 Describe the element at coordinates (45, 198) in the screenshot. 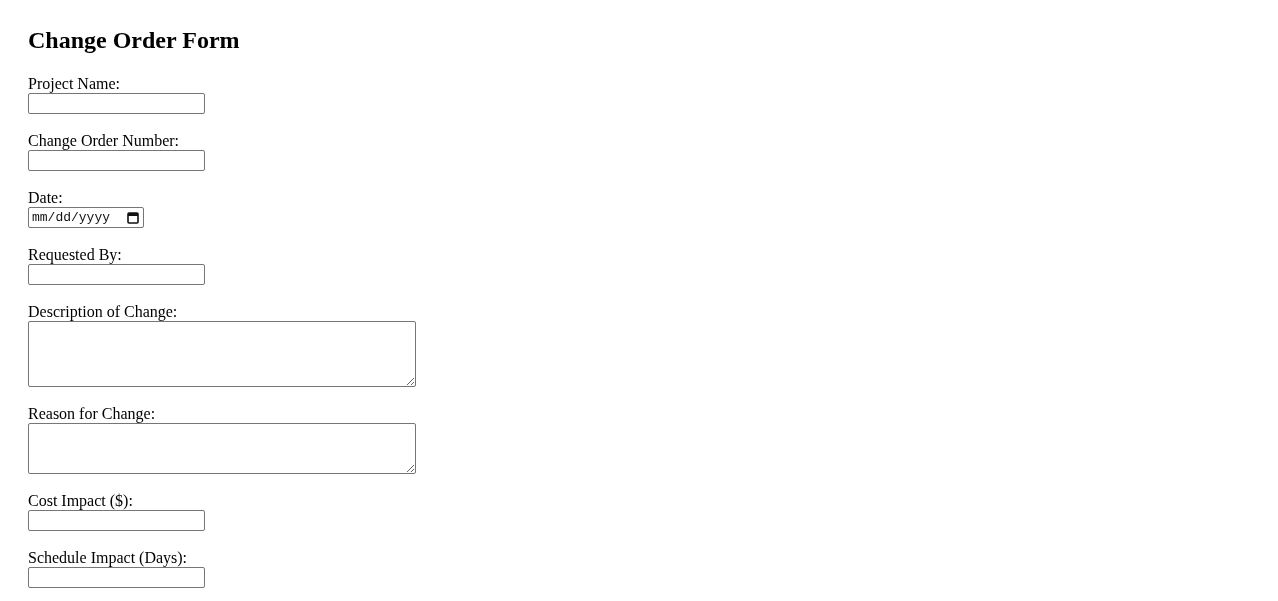

I see `field-label: Date:` at that location.